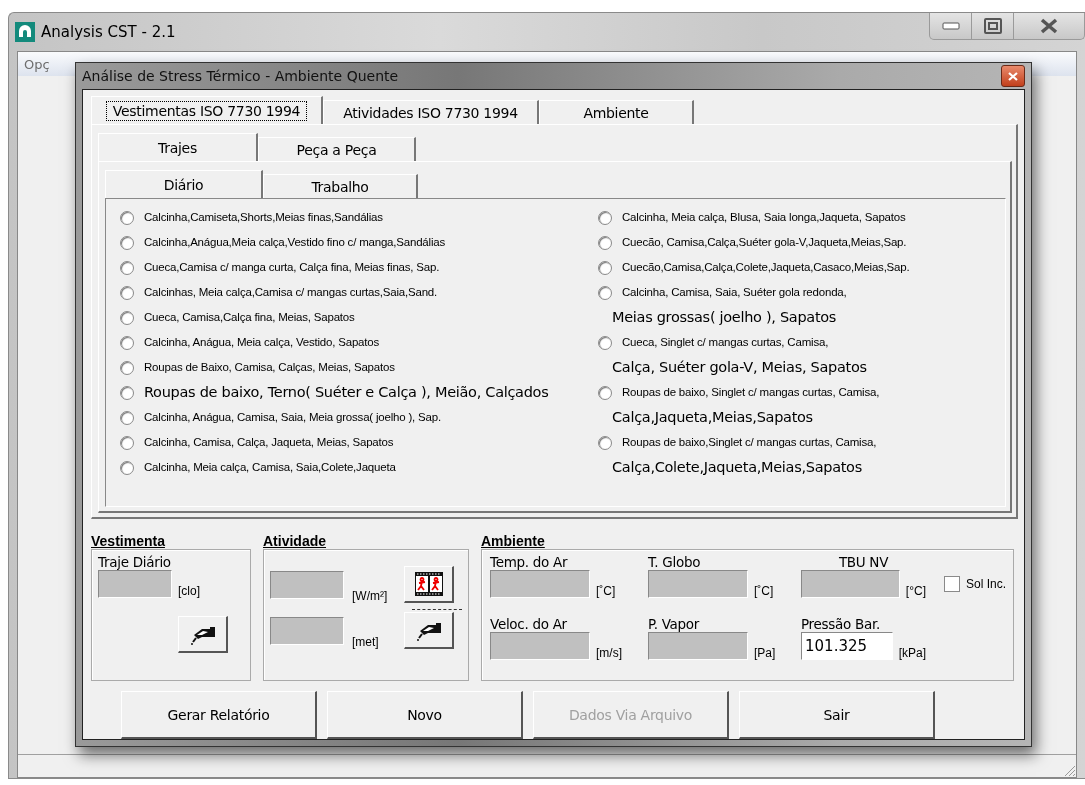  Describe the element at coordinates (765, 653) in the screenshot. I see `unit-label: [Pa]` at that location.